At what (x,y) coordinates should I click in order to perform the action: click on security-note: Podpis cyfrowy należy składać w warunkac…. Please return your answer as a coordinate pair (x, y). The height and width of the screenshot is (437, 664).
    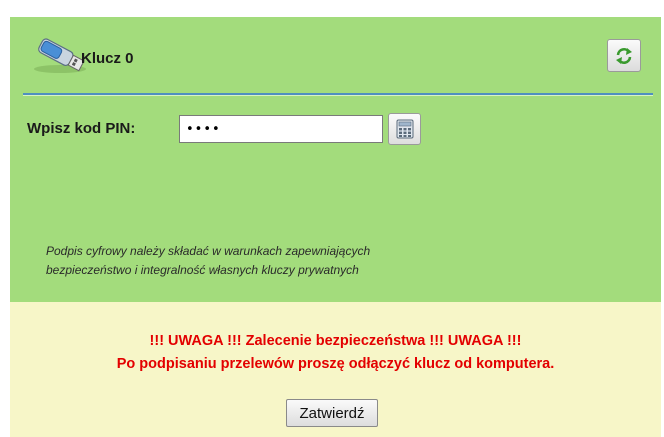
    Looking at the image, I should click on (306, 261).